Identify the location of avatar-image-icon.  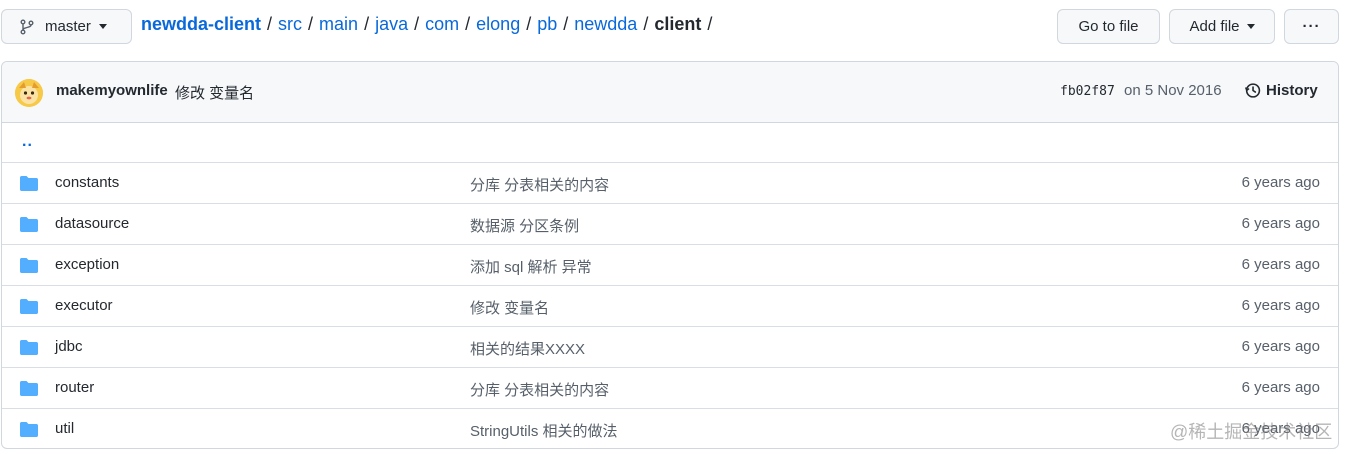
(29, 93).